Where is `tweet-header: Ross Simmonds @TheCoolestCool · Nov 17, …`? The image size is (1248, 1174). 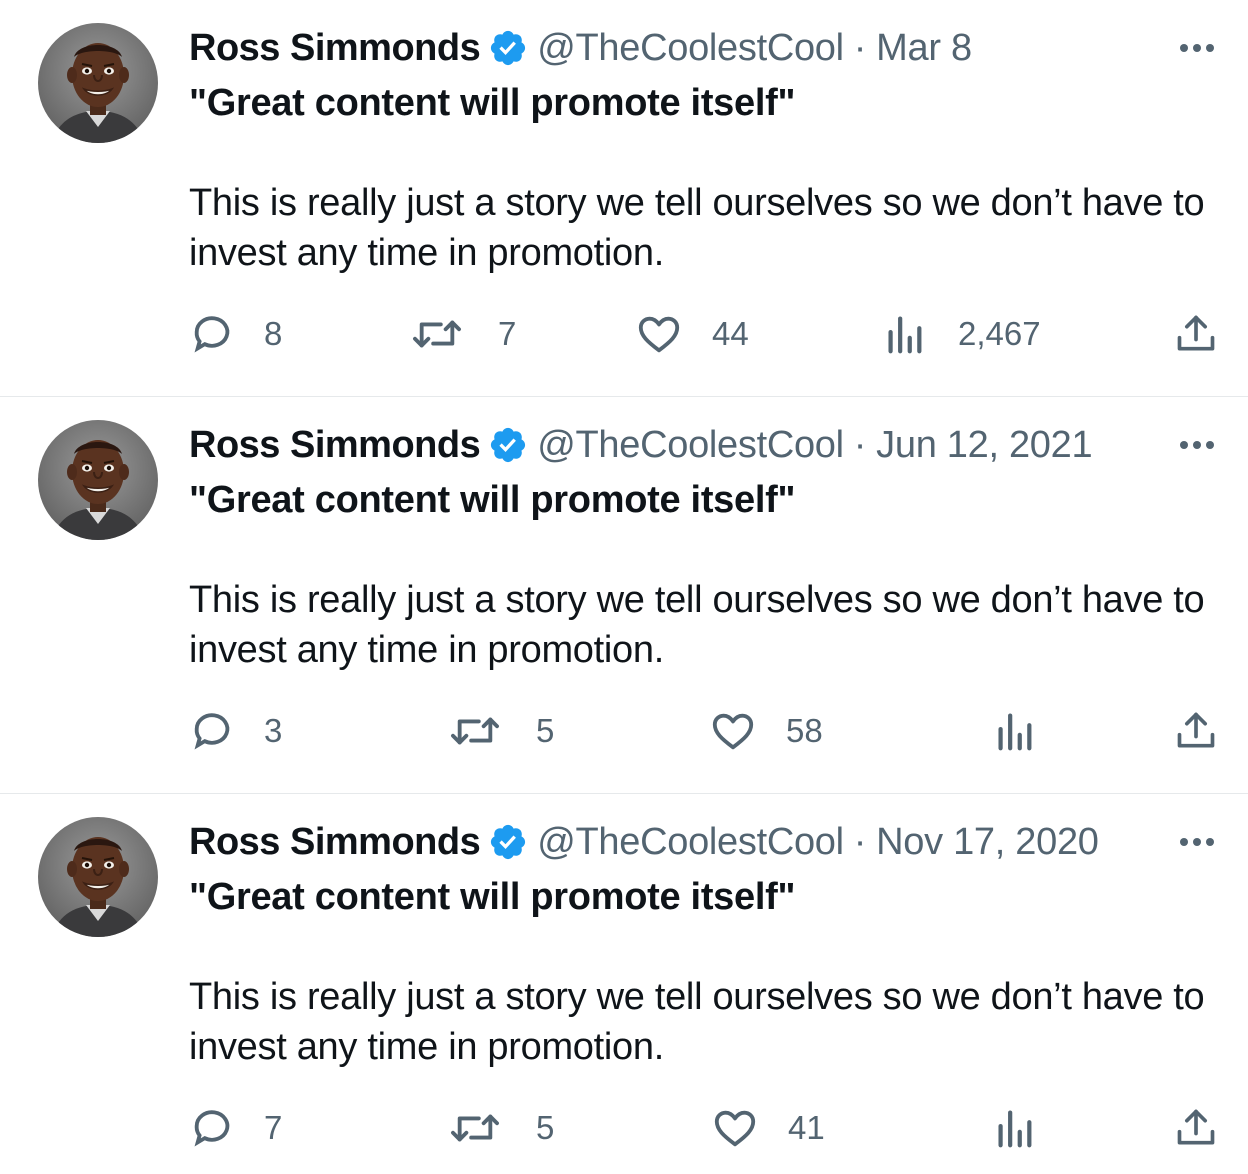 tweet-header: Ross Simmonds @TheCoolestCool · Nov 17, … is located at coordinates (644, 842).